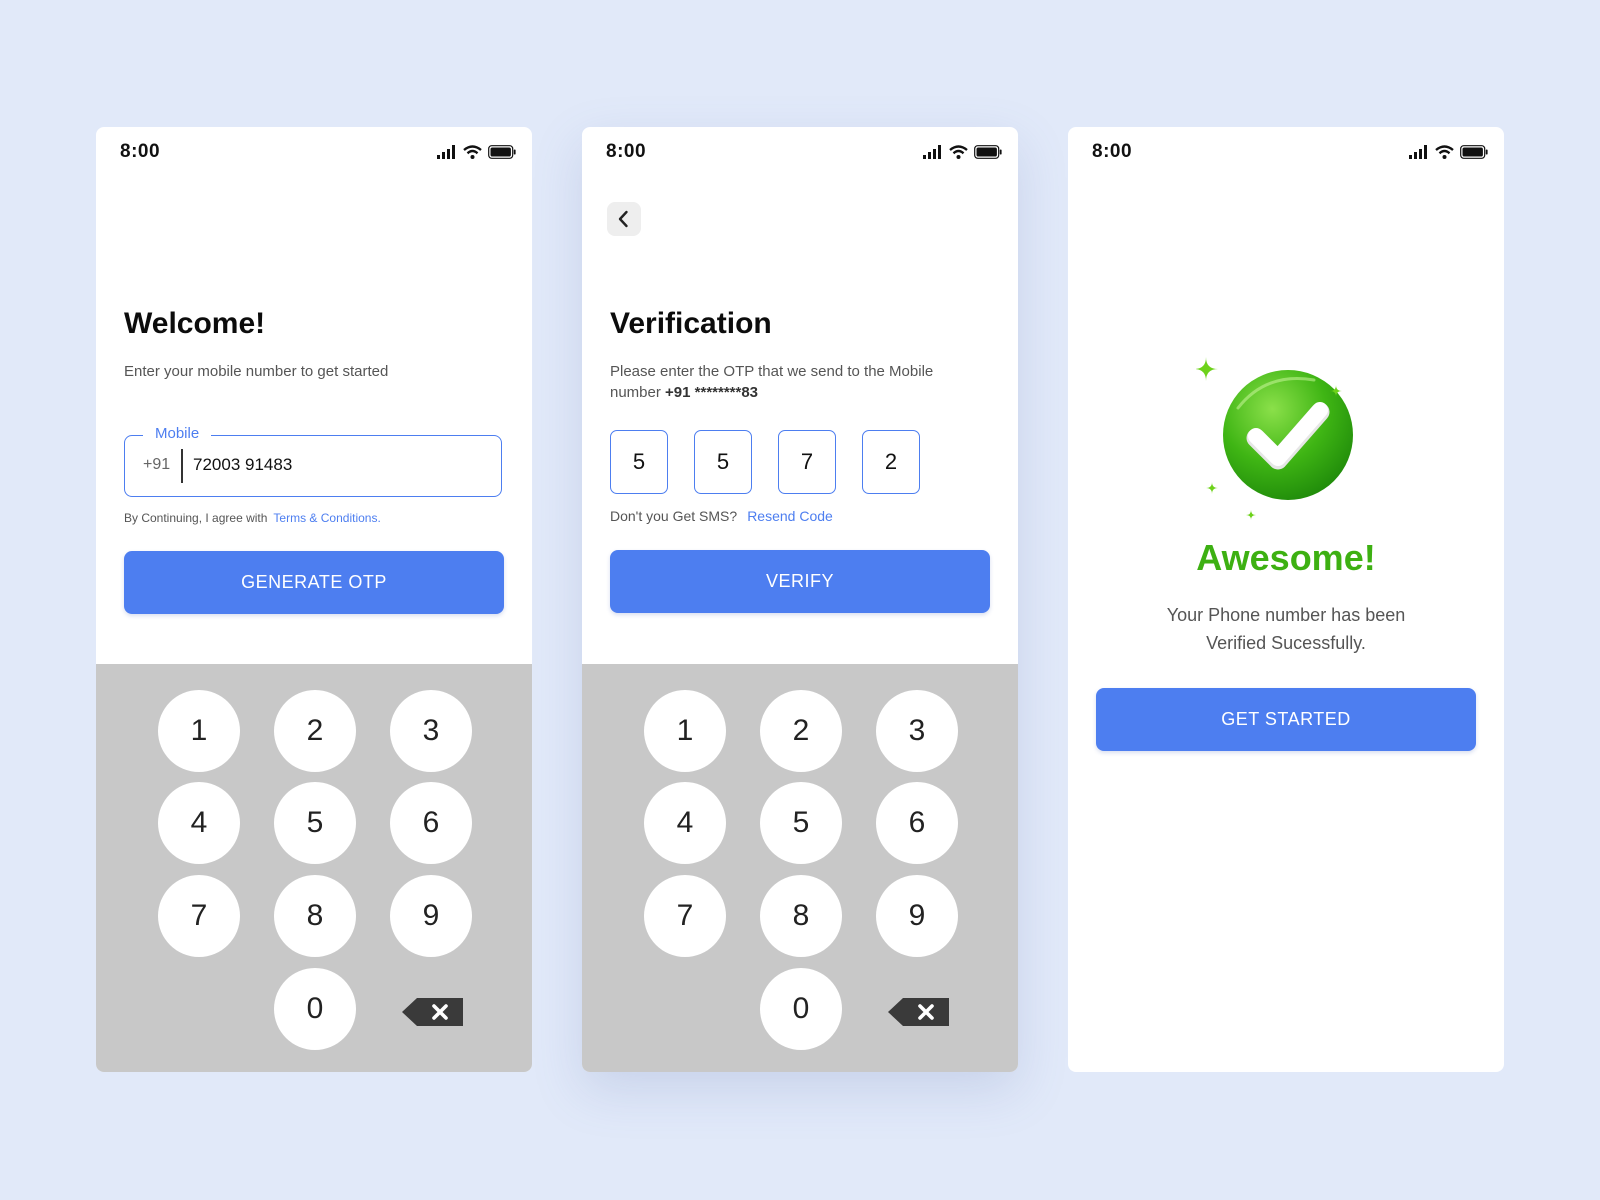 The height and width of the screenshot is (1200, 1600). What do you see at coordinates (790, 516) in the screenshot?
I see `resend-code-link: Resend Code` at bounding box center [790, 516].